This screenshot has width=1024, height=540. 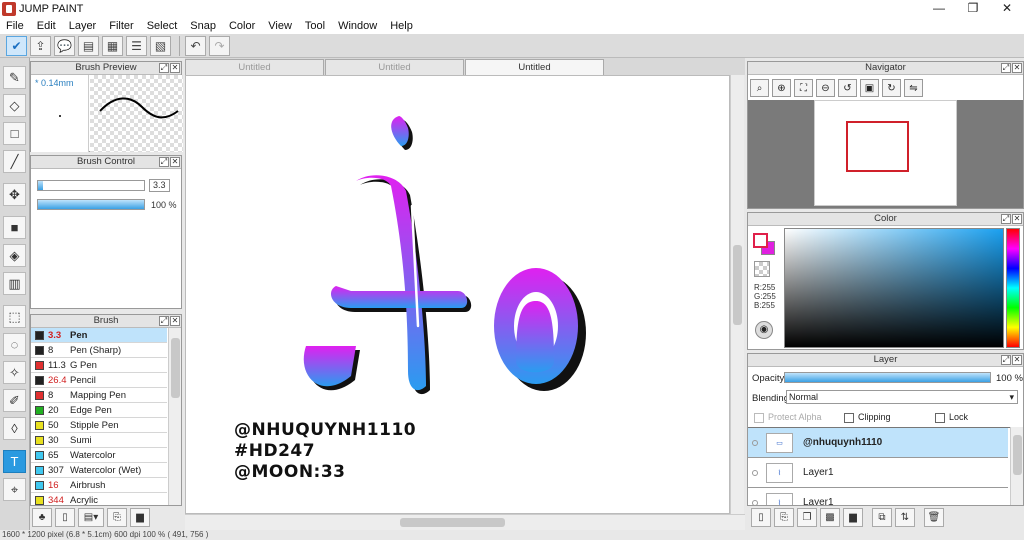 I want to click on foreground-color-swatch, so click(x=760, y=240).